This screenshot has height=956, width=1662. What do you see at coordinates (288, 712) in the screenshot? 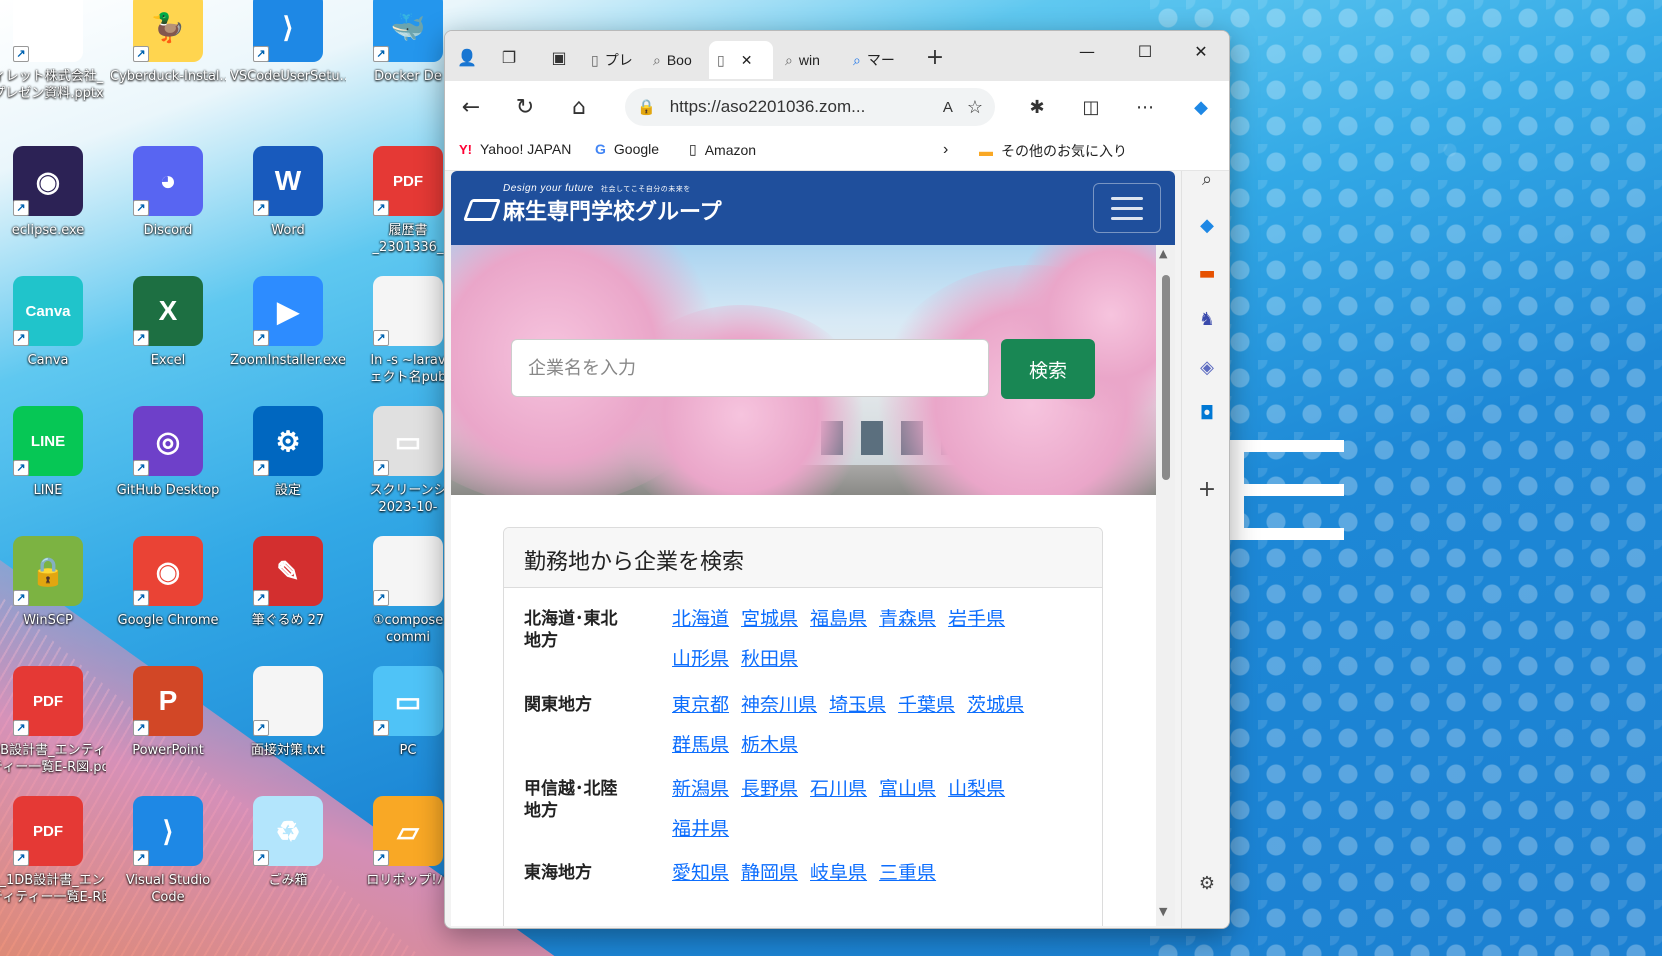
I see `desktop-icon: ↗ 面接対策.txt` at bounding box center [288, 712].